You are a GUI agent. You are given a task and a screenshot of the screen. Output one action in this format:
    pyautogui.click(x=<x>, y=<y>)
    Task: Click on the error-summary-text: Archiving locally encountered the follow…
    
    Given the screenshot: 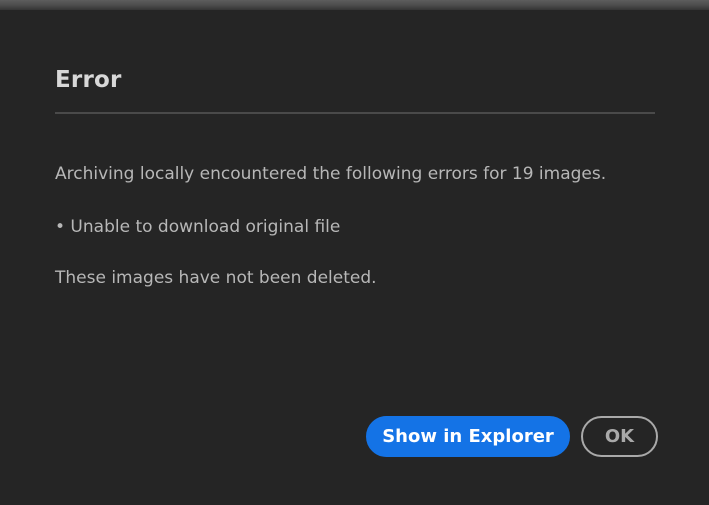 What is the action you would take?
    pyautogui.click(x=331, y=174)
    